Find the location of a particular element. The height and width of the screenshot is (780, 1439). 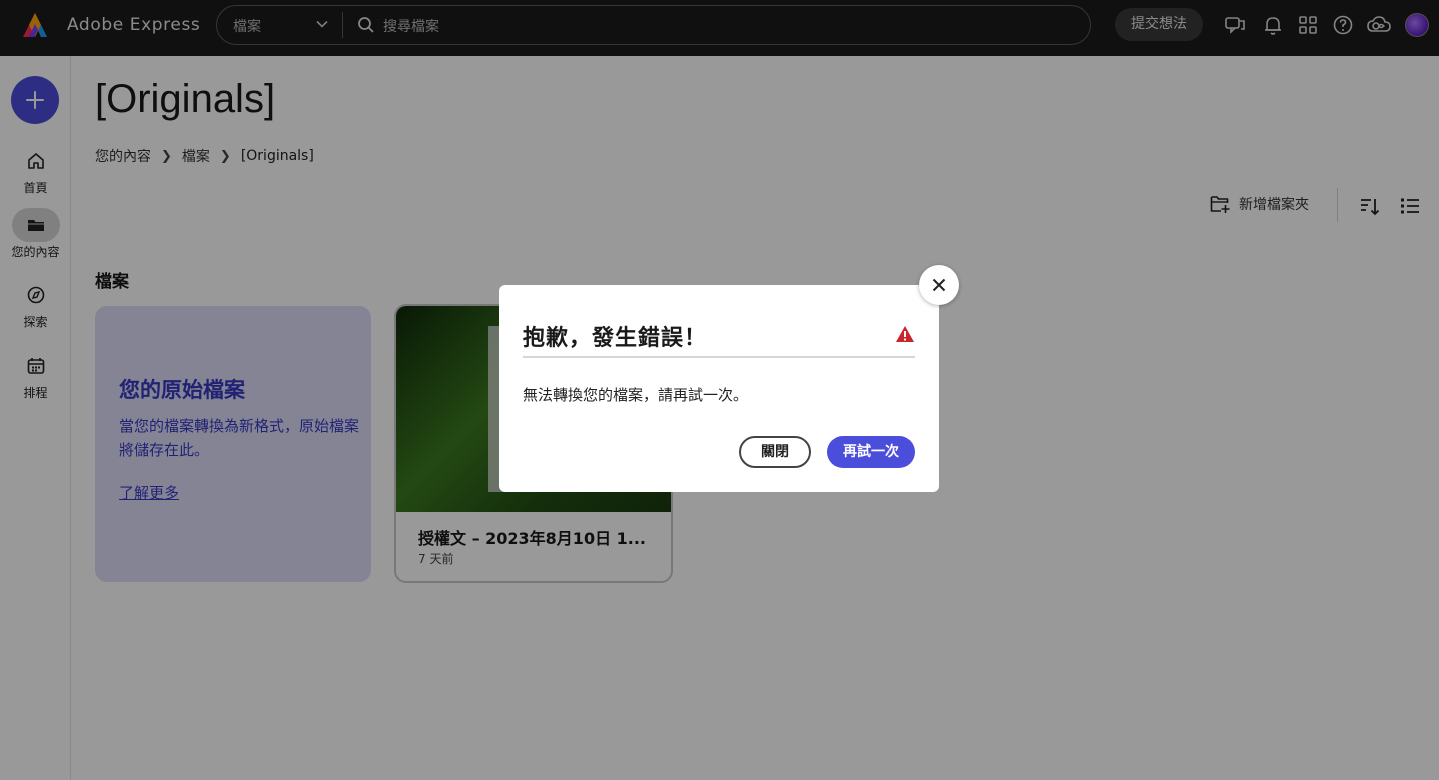

retry-button: 再試一次 is located at coordinates (871, 452).